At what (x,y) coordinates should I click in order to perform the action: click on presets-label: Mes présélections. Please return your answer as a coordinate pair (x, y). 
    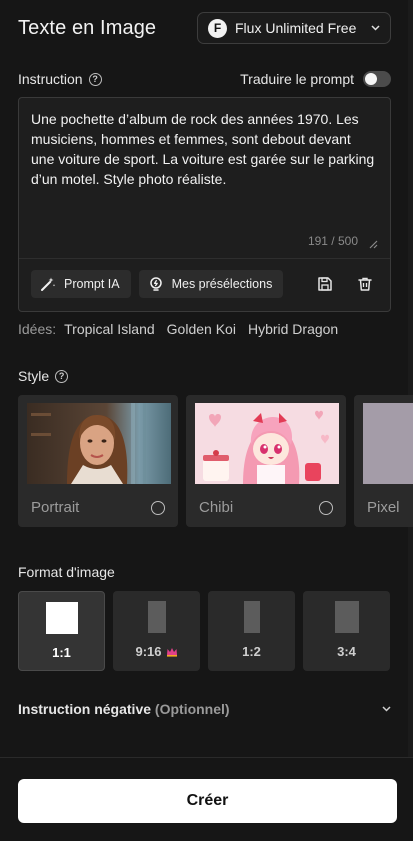
    Looking at the image, I should click on (222, 284).